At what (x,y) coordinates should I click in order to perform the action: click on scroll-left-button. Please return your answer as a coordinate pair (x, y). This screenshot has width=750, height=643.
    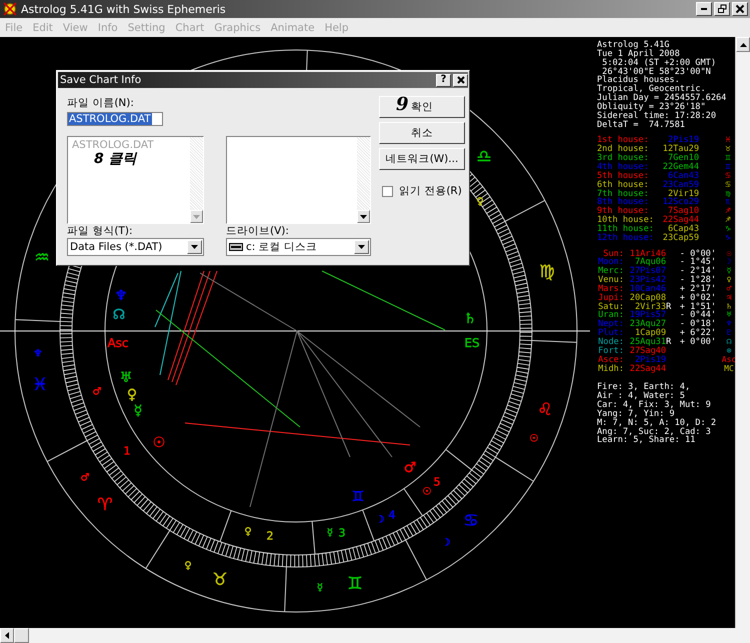
    Looking at the image, I should click on (7, 635).